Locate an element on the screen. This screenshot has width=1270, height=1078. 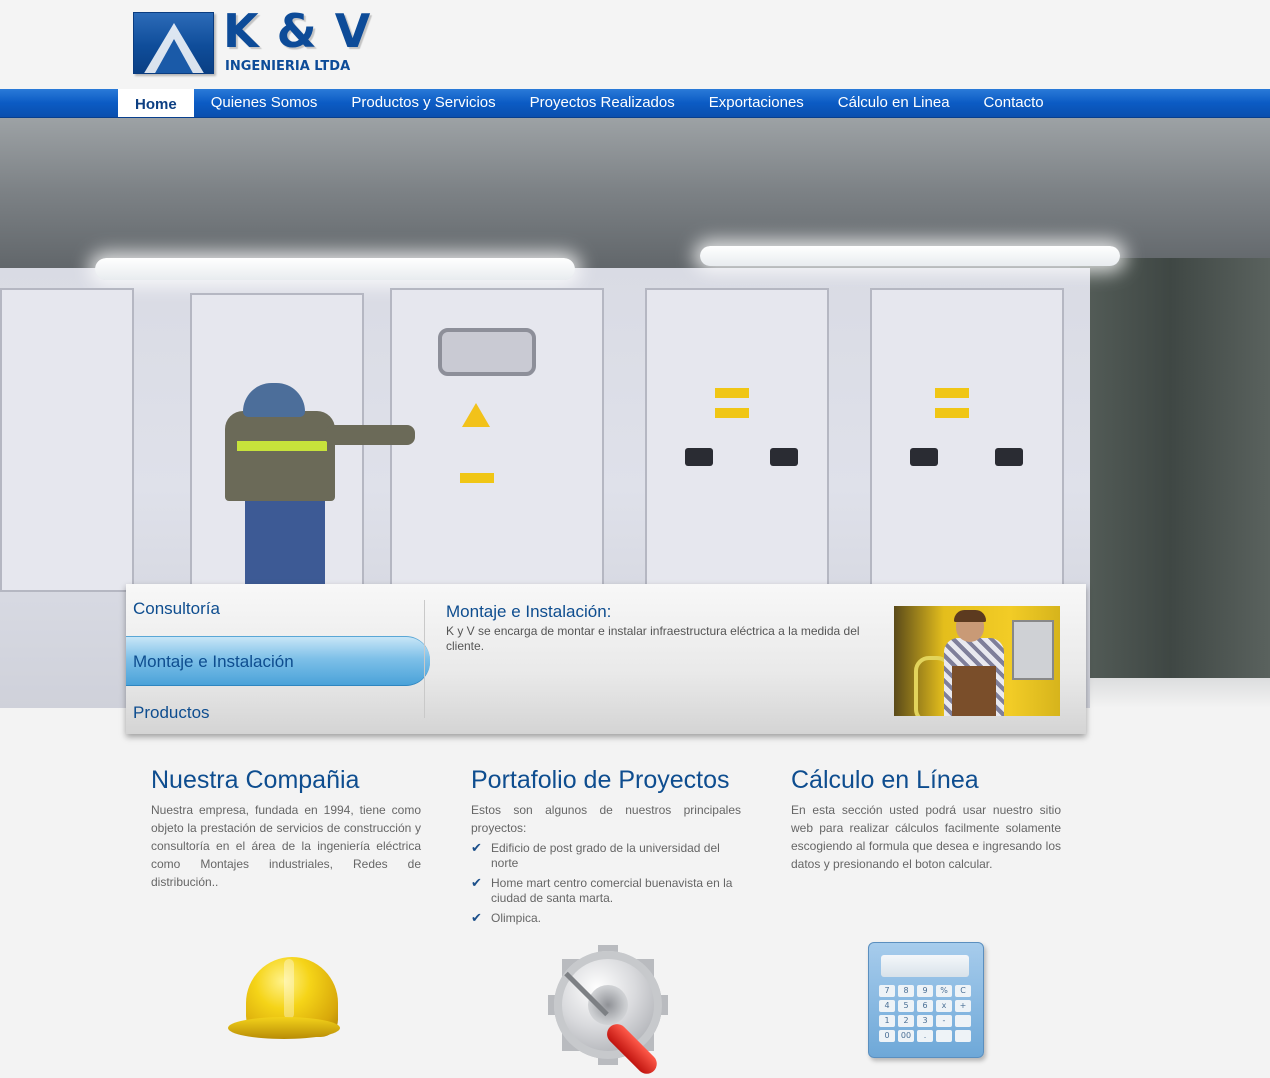
tab-productos: Productos is located at coordinates (276, 713).